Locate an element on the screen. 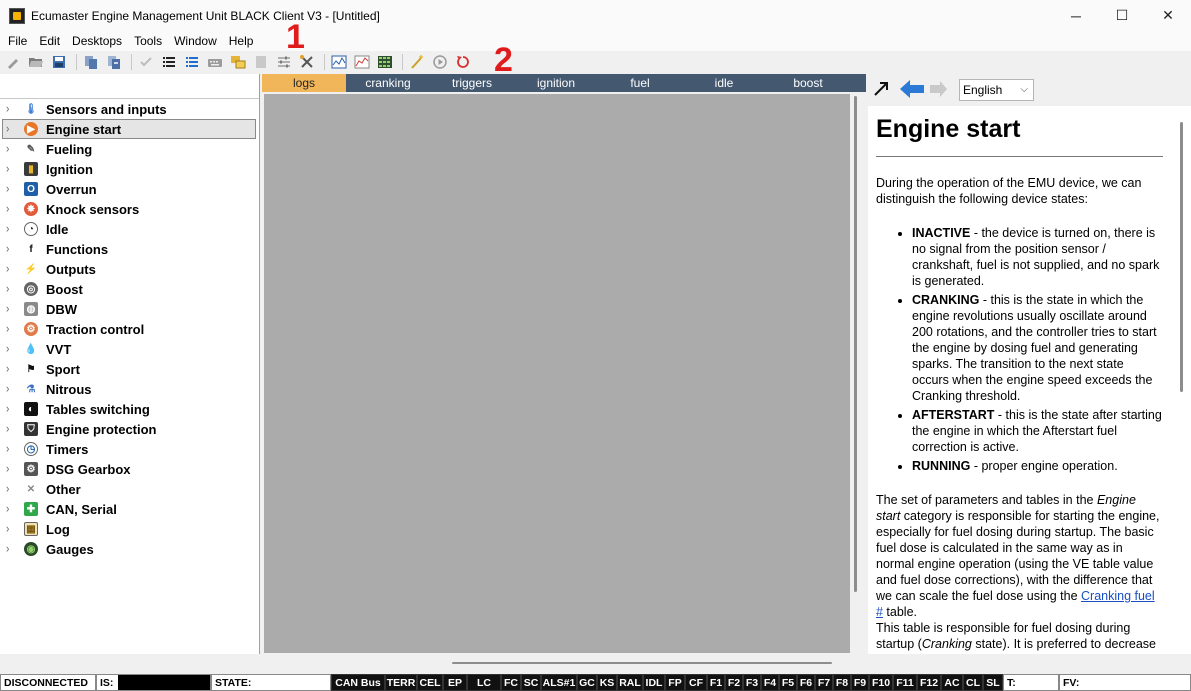  play-icon is located at coordinates (440, 62).